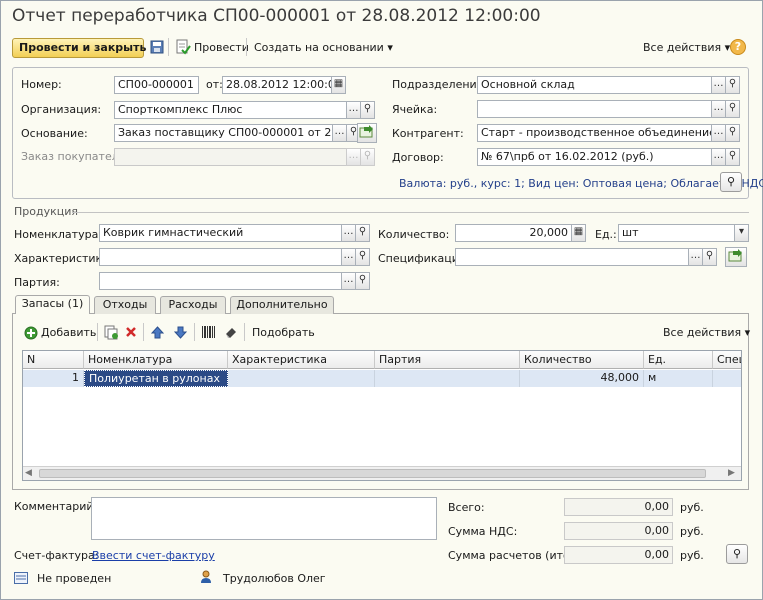 This screenshot has height=600, width=763. I want to click on invoice-label: Счет-фактура:, so click(56, 555).